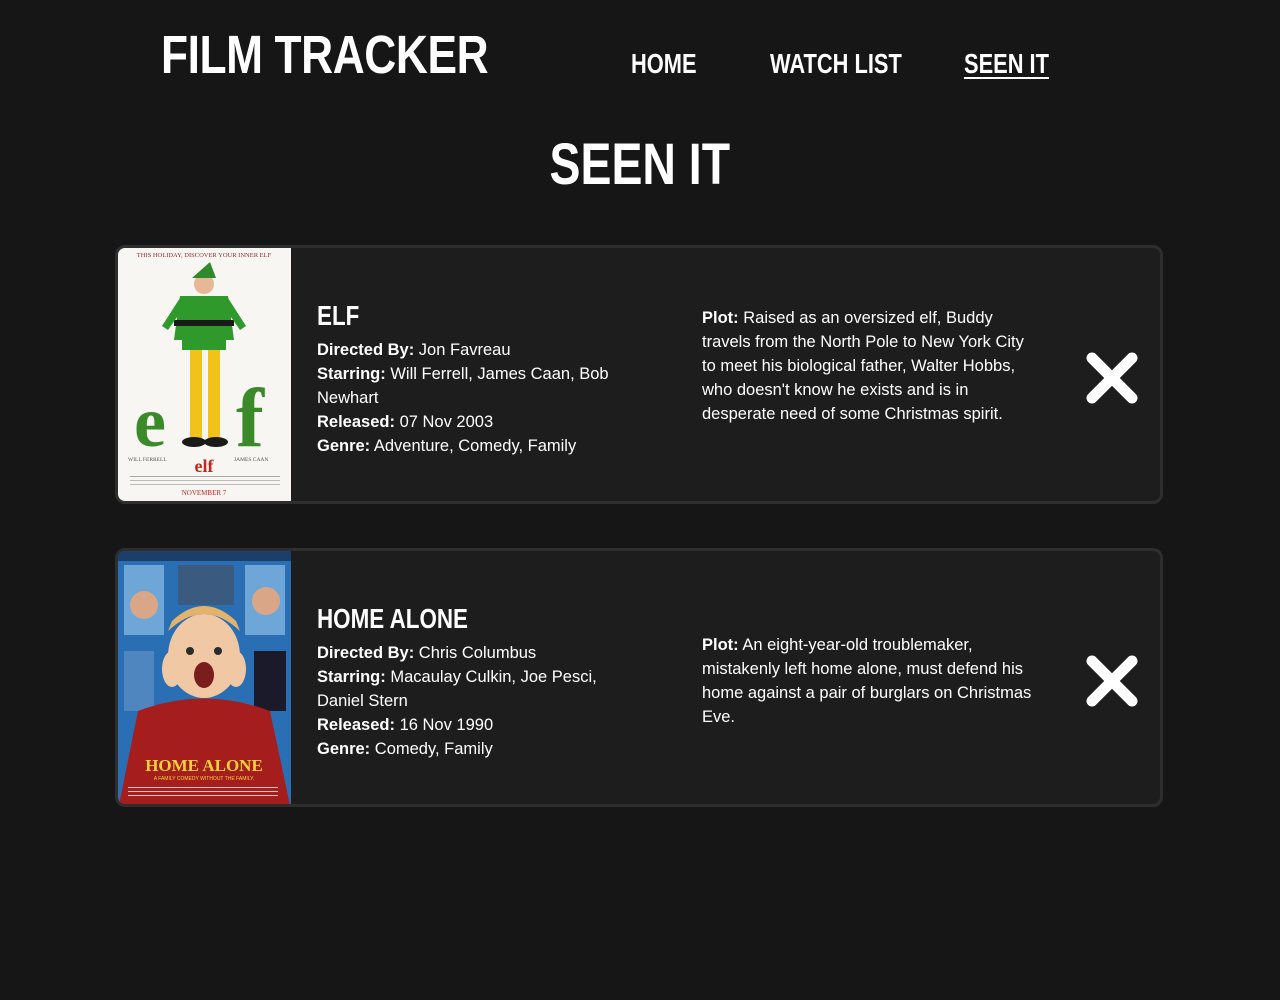 This screenshot has height=1000, width=1280. Describe the element at coordinates (204, 255) in the screenshot. I see `poster-tagline: THIS HOLIDAY, DISCOVER YOUR INNER ELF` at that location.